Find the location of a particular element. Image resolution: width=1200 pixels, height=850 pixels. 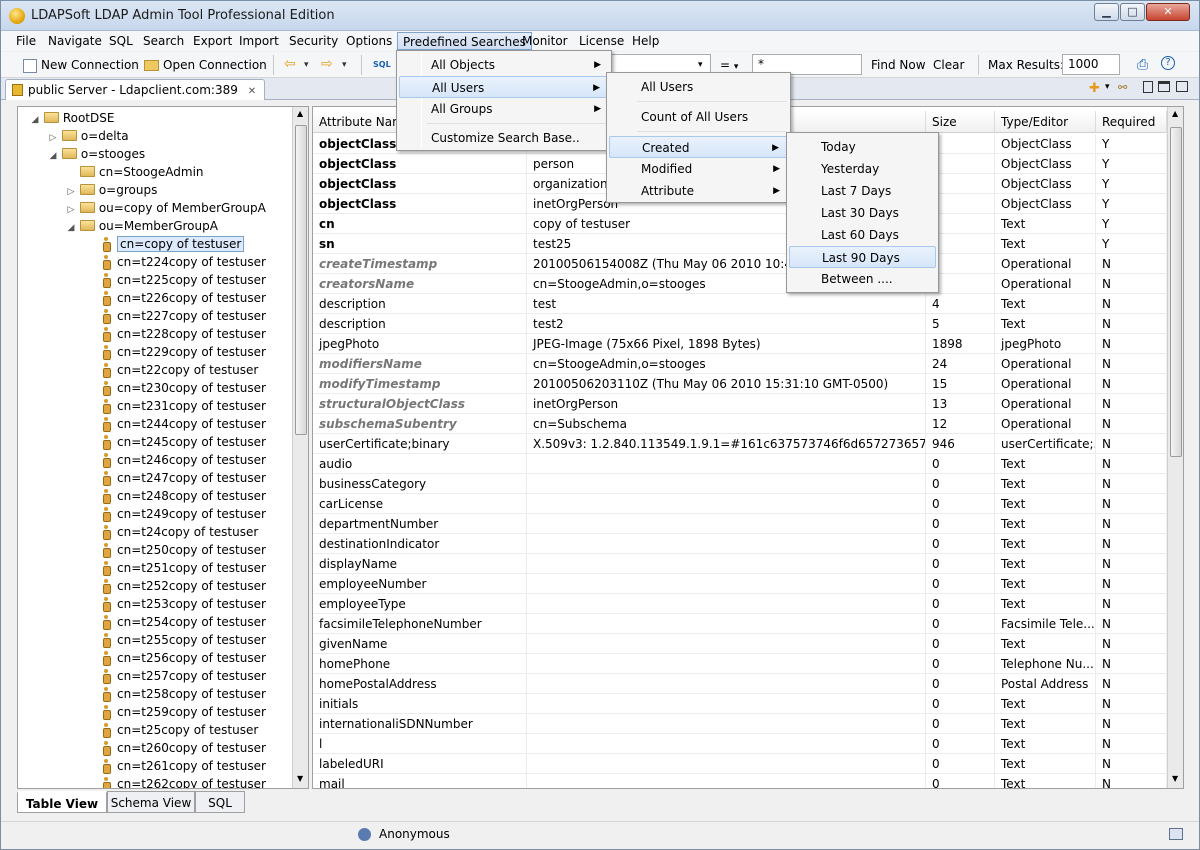

tree-node-delta: ▷ o=delta is located at coordinates (88, 136).